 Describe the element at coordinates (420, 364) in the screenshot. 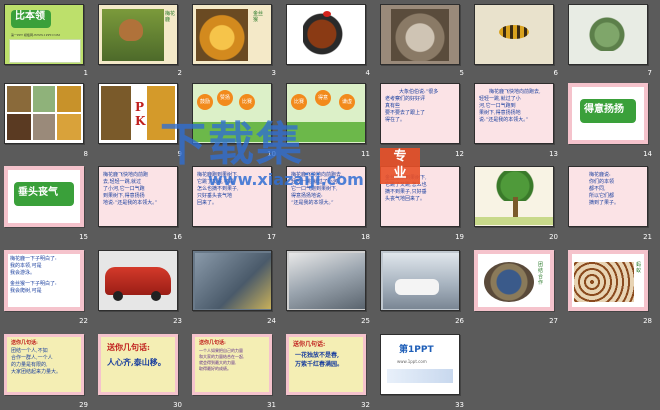

I see `slide-thumbnail: 第1PPT www.1ppt.com` at that location.